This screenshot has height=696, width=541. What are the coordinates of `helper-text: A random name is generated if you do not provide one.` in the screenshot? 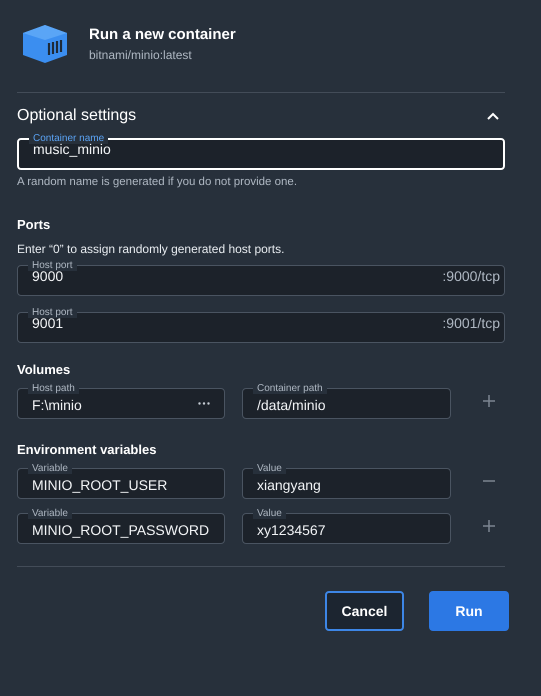 It's located at (157, 182).